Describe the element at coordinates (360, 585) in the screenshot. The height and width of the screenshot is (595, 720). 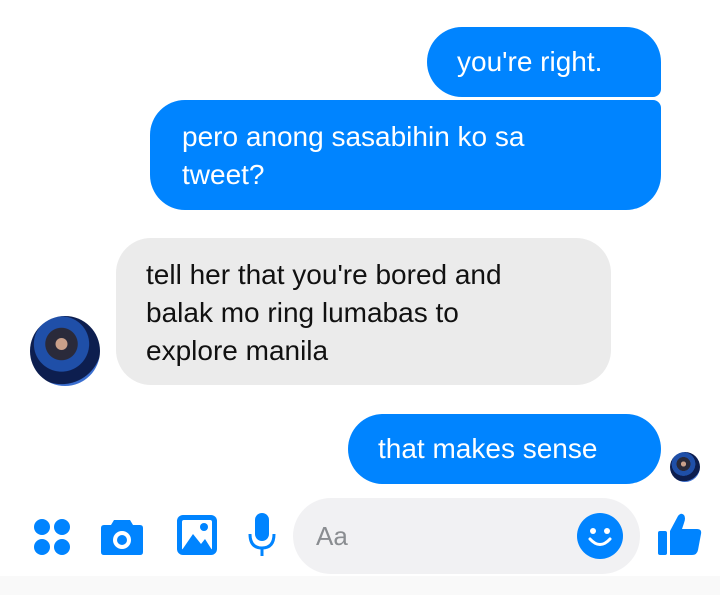
I see `bottom-bar` at that location.